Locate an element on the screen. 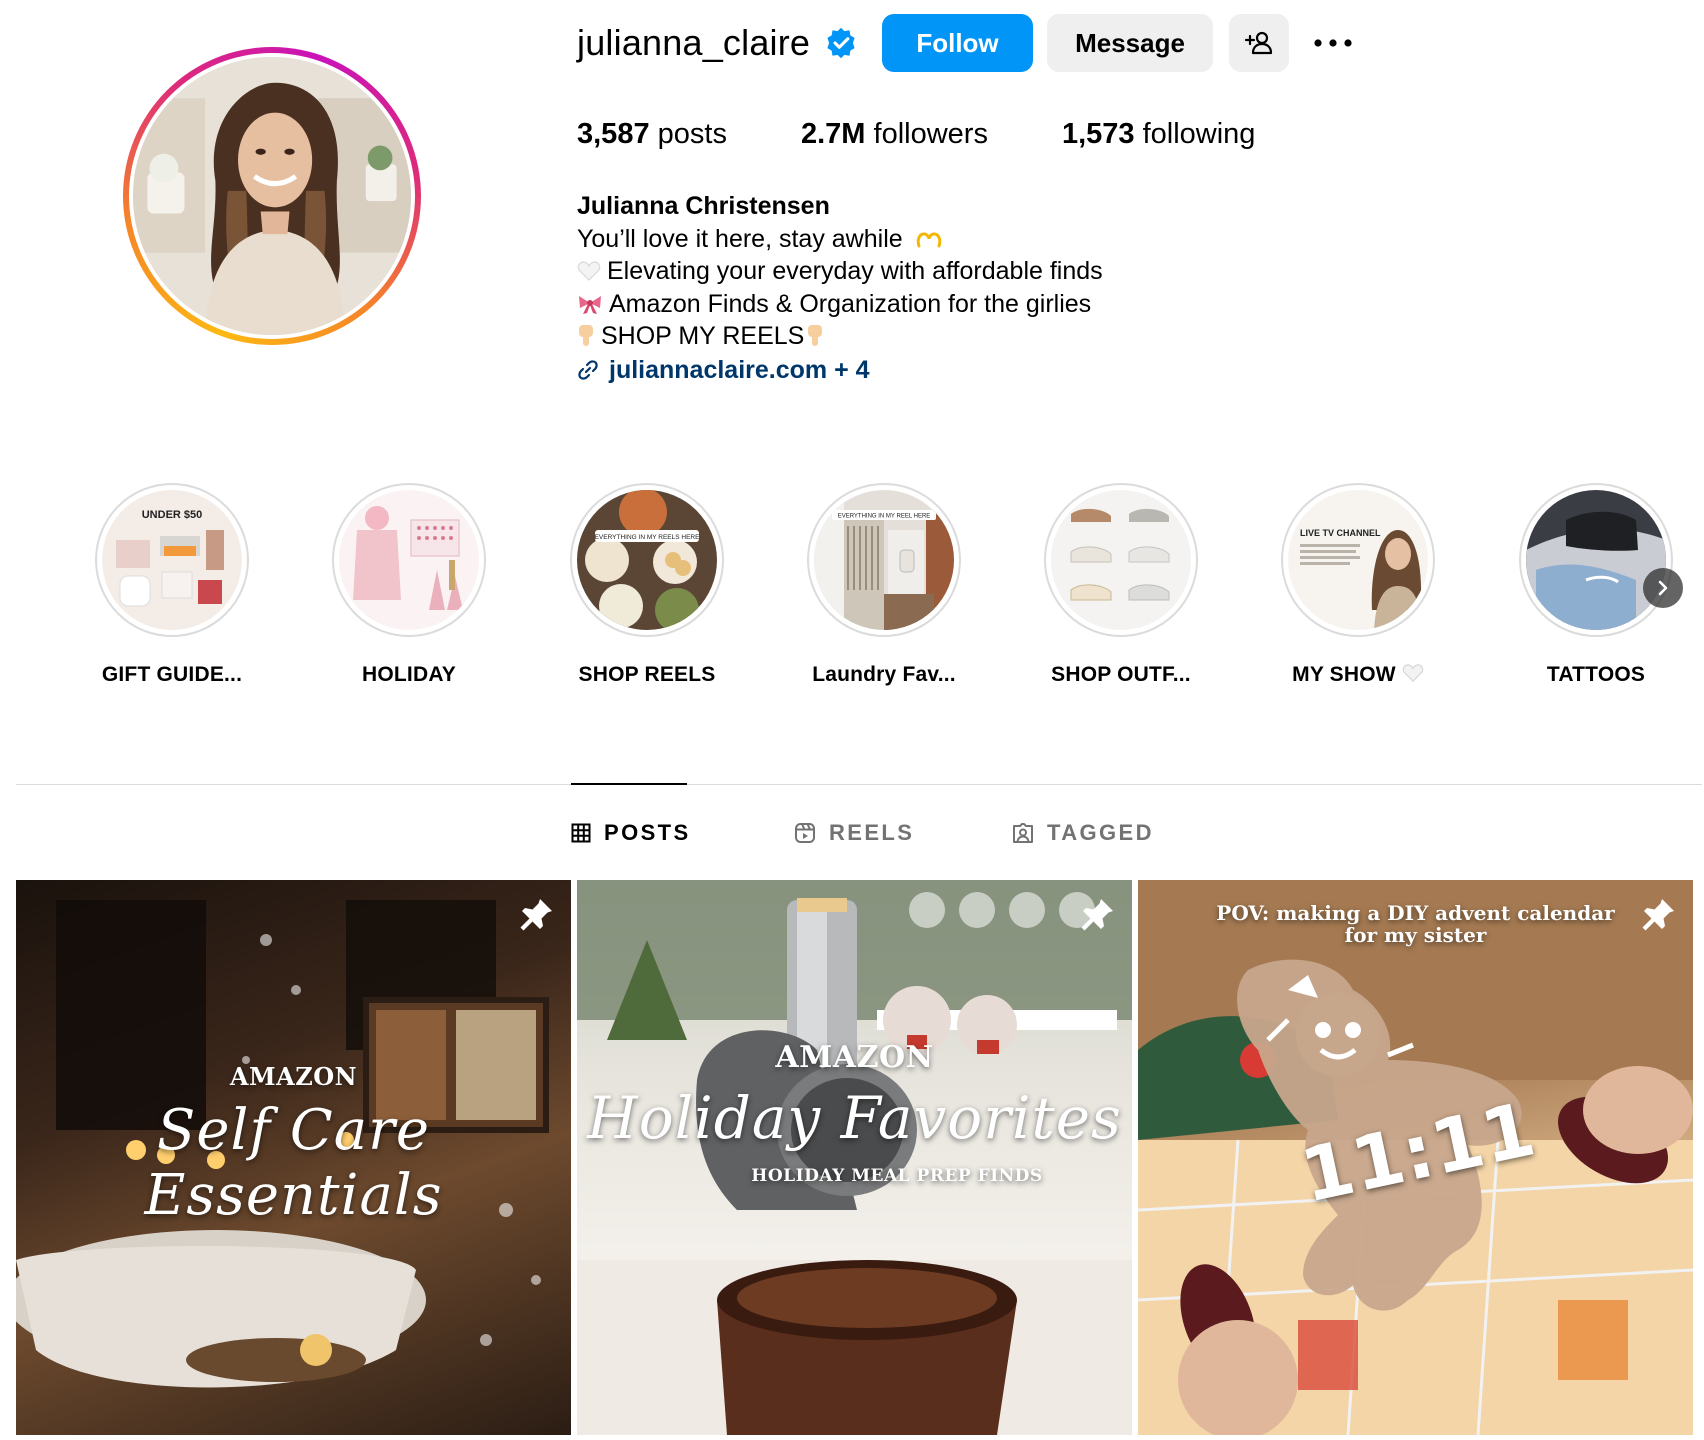  username: julianna_claire is located at coordinates (693, 43).